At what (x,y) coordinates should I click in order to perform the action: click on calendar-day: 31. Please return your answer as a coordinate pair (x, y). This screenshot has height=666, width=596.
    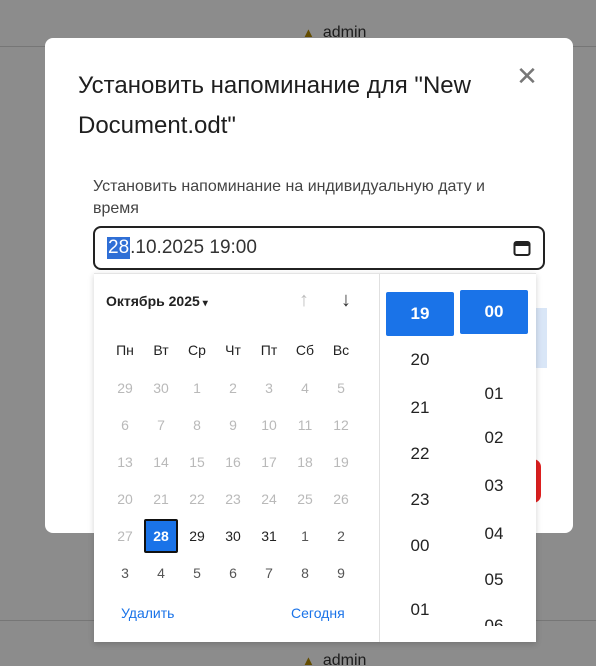
    Looking at the image, I should click on (269, 536).